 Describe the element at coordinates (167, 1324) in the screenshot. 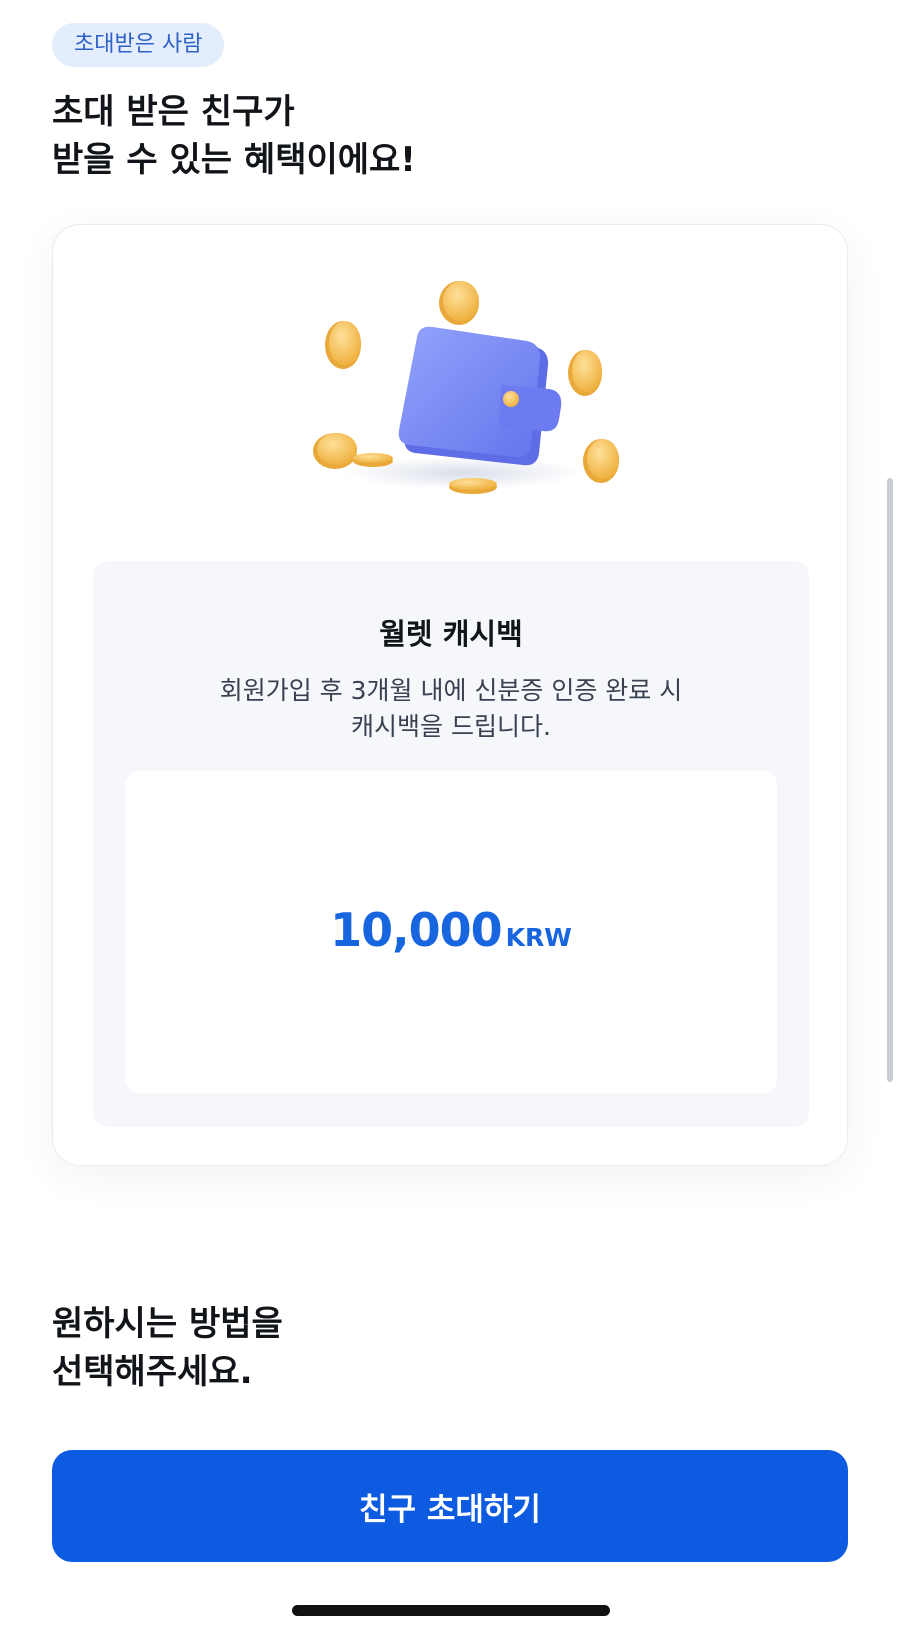

I see `choose-method-line-1: 원하시는 방법을` at that location.